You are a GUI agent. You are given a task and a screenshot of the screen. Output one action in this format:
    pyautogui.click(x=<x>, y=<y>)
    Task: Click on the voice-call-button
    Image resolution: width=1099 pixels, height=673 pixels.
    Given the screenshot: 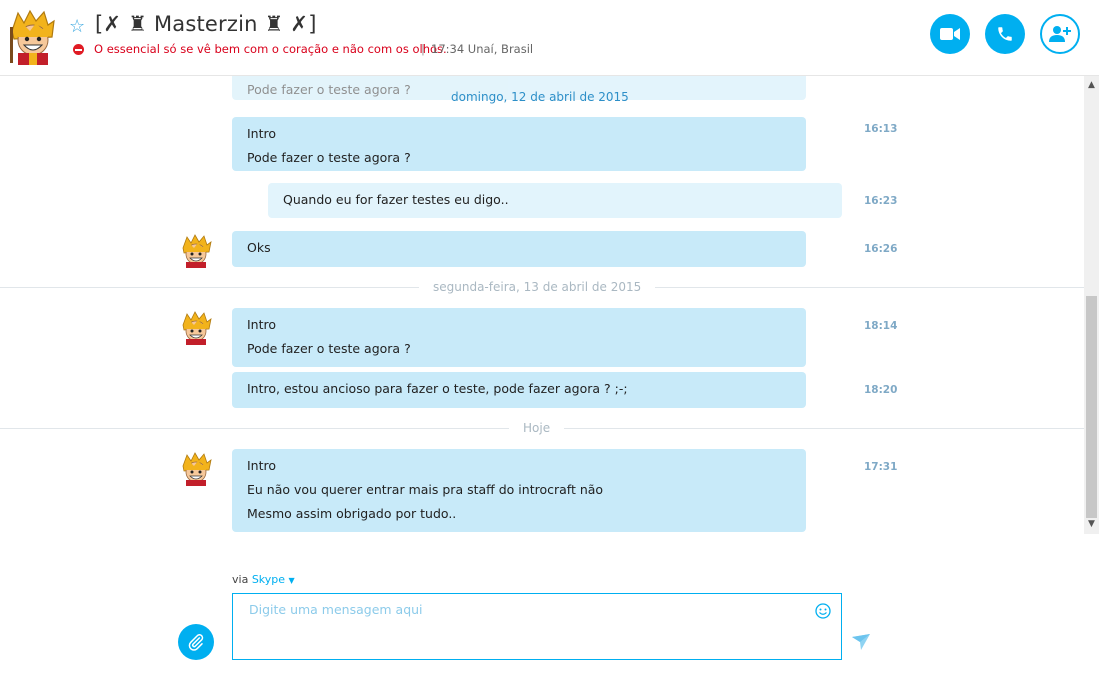 What is the action you would take?
    pyautogui.click(x=1005, y=34)
    